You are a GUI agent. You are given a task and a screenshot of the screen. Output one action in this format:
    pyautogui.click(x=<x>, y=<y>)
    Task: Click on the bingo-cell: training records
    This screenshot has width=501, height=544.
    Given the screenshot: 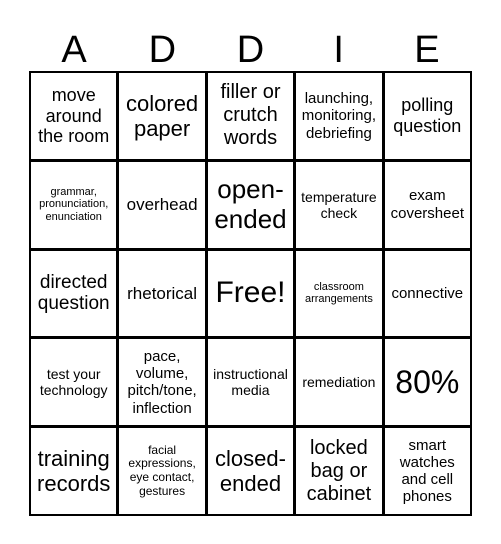 What is the action you would take?
    pyautogui.click(x=74, y=471)
    